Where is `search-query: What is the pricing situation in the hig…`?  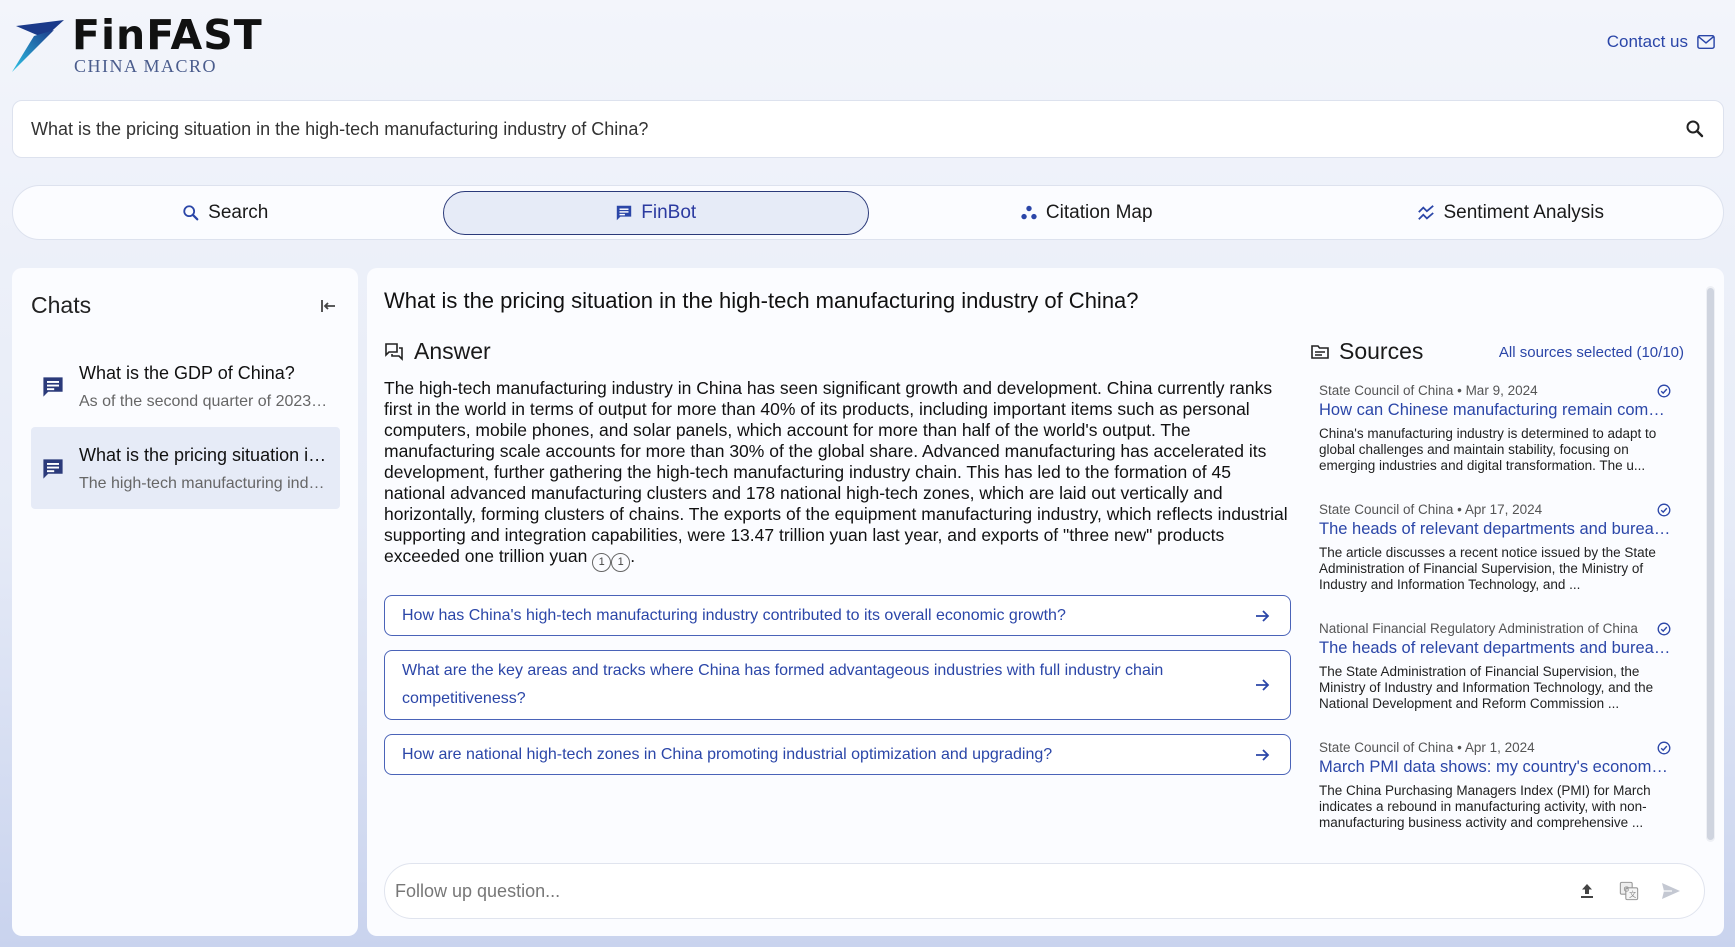 search-query: What is the pricing situation in the hig… is located at coordinates (858, 129).